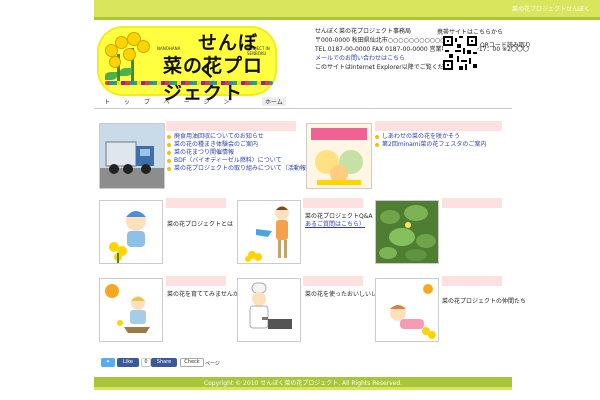  I want to click on watering-illustration, so click(269, 232).